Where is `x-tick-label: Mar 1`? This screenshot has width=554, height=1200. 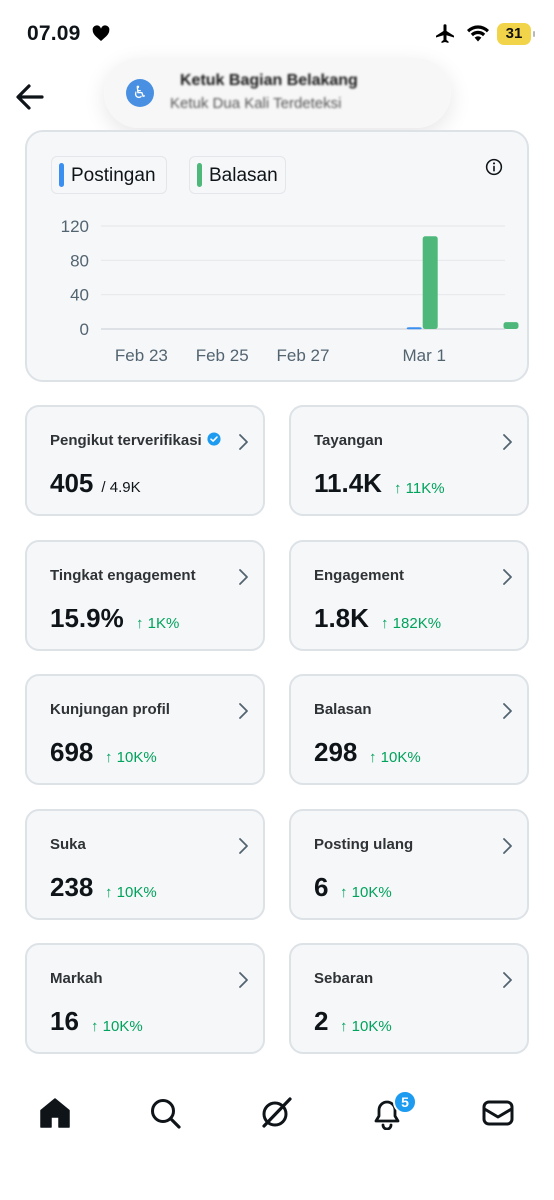 x-tick-label: Mar 1 is located at coordinates (423, 355).